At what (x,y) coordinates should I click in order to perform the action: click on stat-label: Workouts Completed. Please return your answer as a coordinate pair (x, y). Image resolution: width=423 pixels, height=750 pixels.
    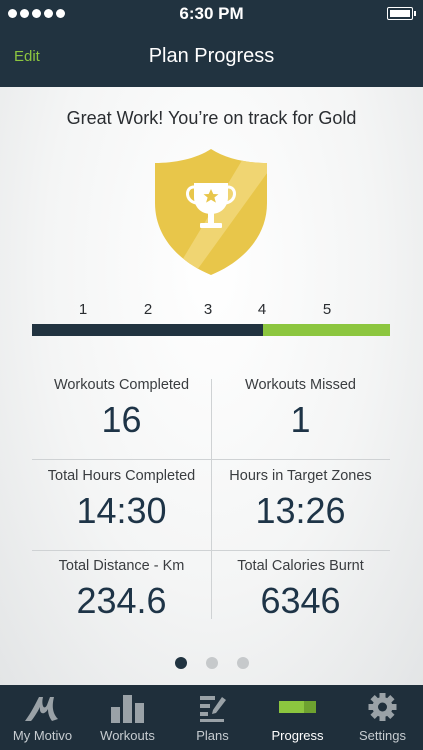
    Looking at the image, I should click on (121, 385).